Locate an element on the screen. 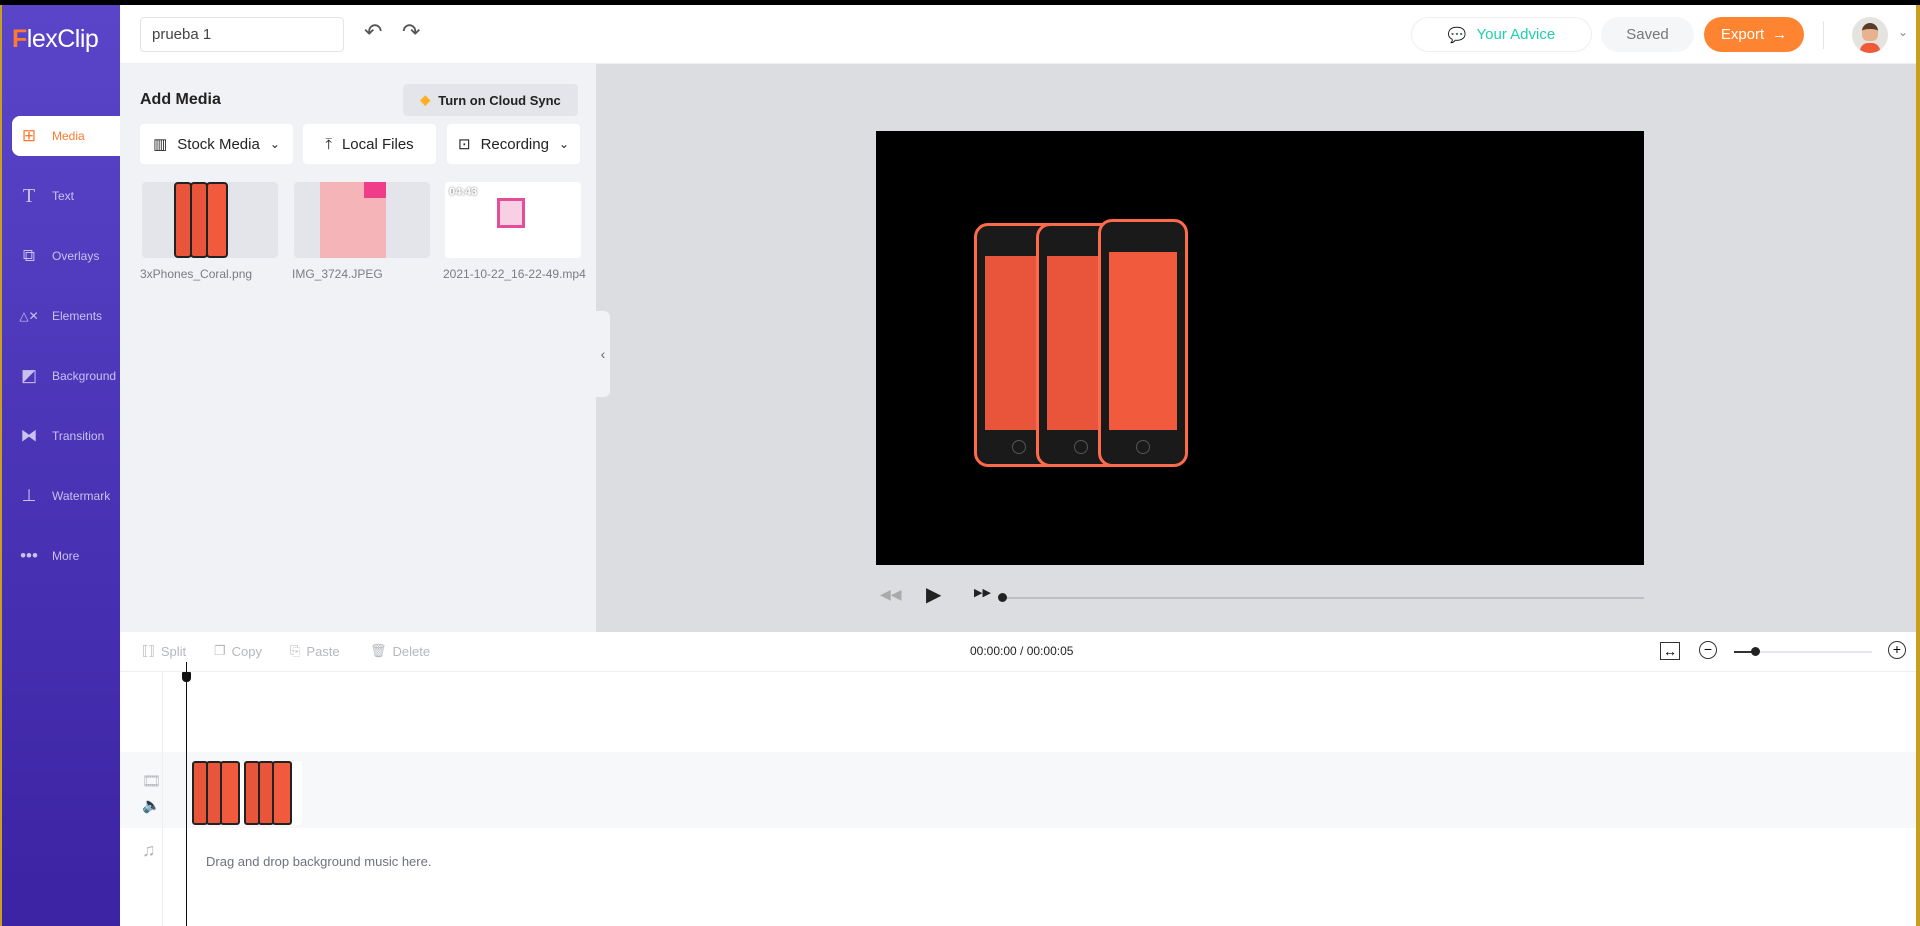  background-icon: ◩ is located at coordinates (29, 375).